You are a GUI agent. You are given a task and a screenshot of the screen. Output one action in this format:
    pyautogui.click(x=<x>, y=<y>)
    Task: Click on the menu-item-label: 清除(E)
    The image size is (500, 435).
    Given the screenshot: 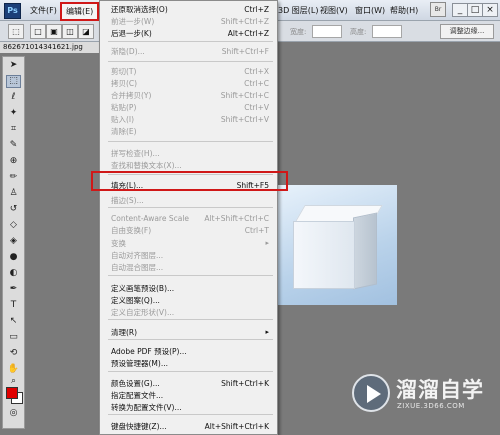 What is the action you would take?
    pyautogui.click(x=124, y=131)
    